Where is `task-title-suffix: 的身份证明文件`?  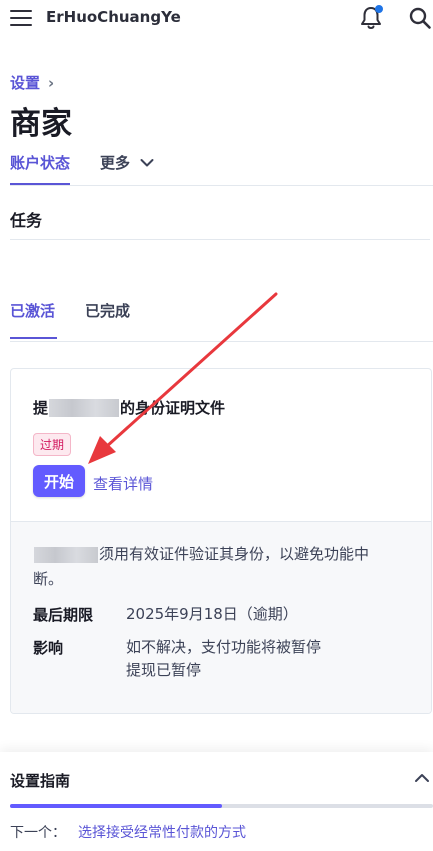
task-title-suffix: 的身份证明文件 is located at coordinates (173, 408).